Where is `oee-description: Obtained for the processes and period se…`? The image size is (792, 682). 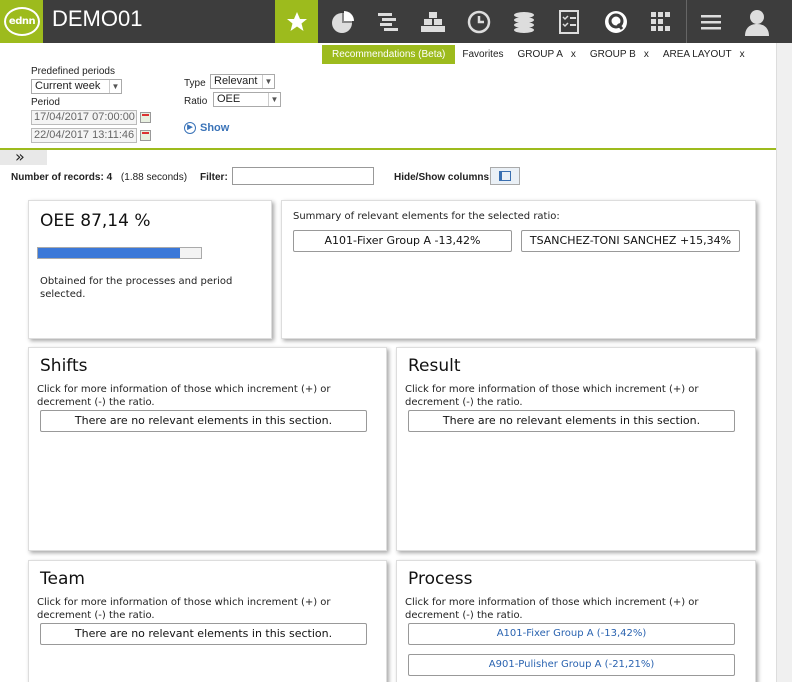 oee-description: Obtained for the processes and period se… is located at coordinates (136, 288).